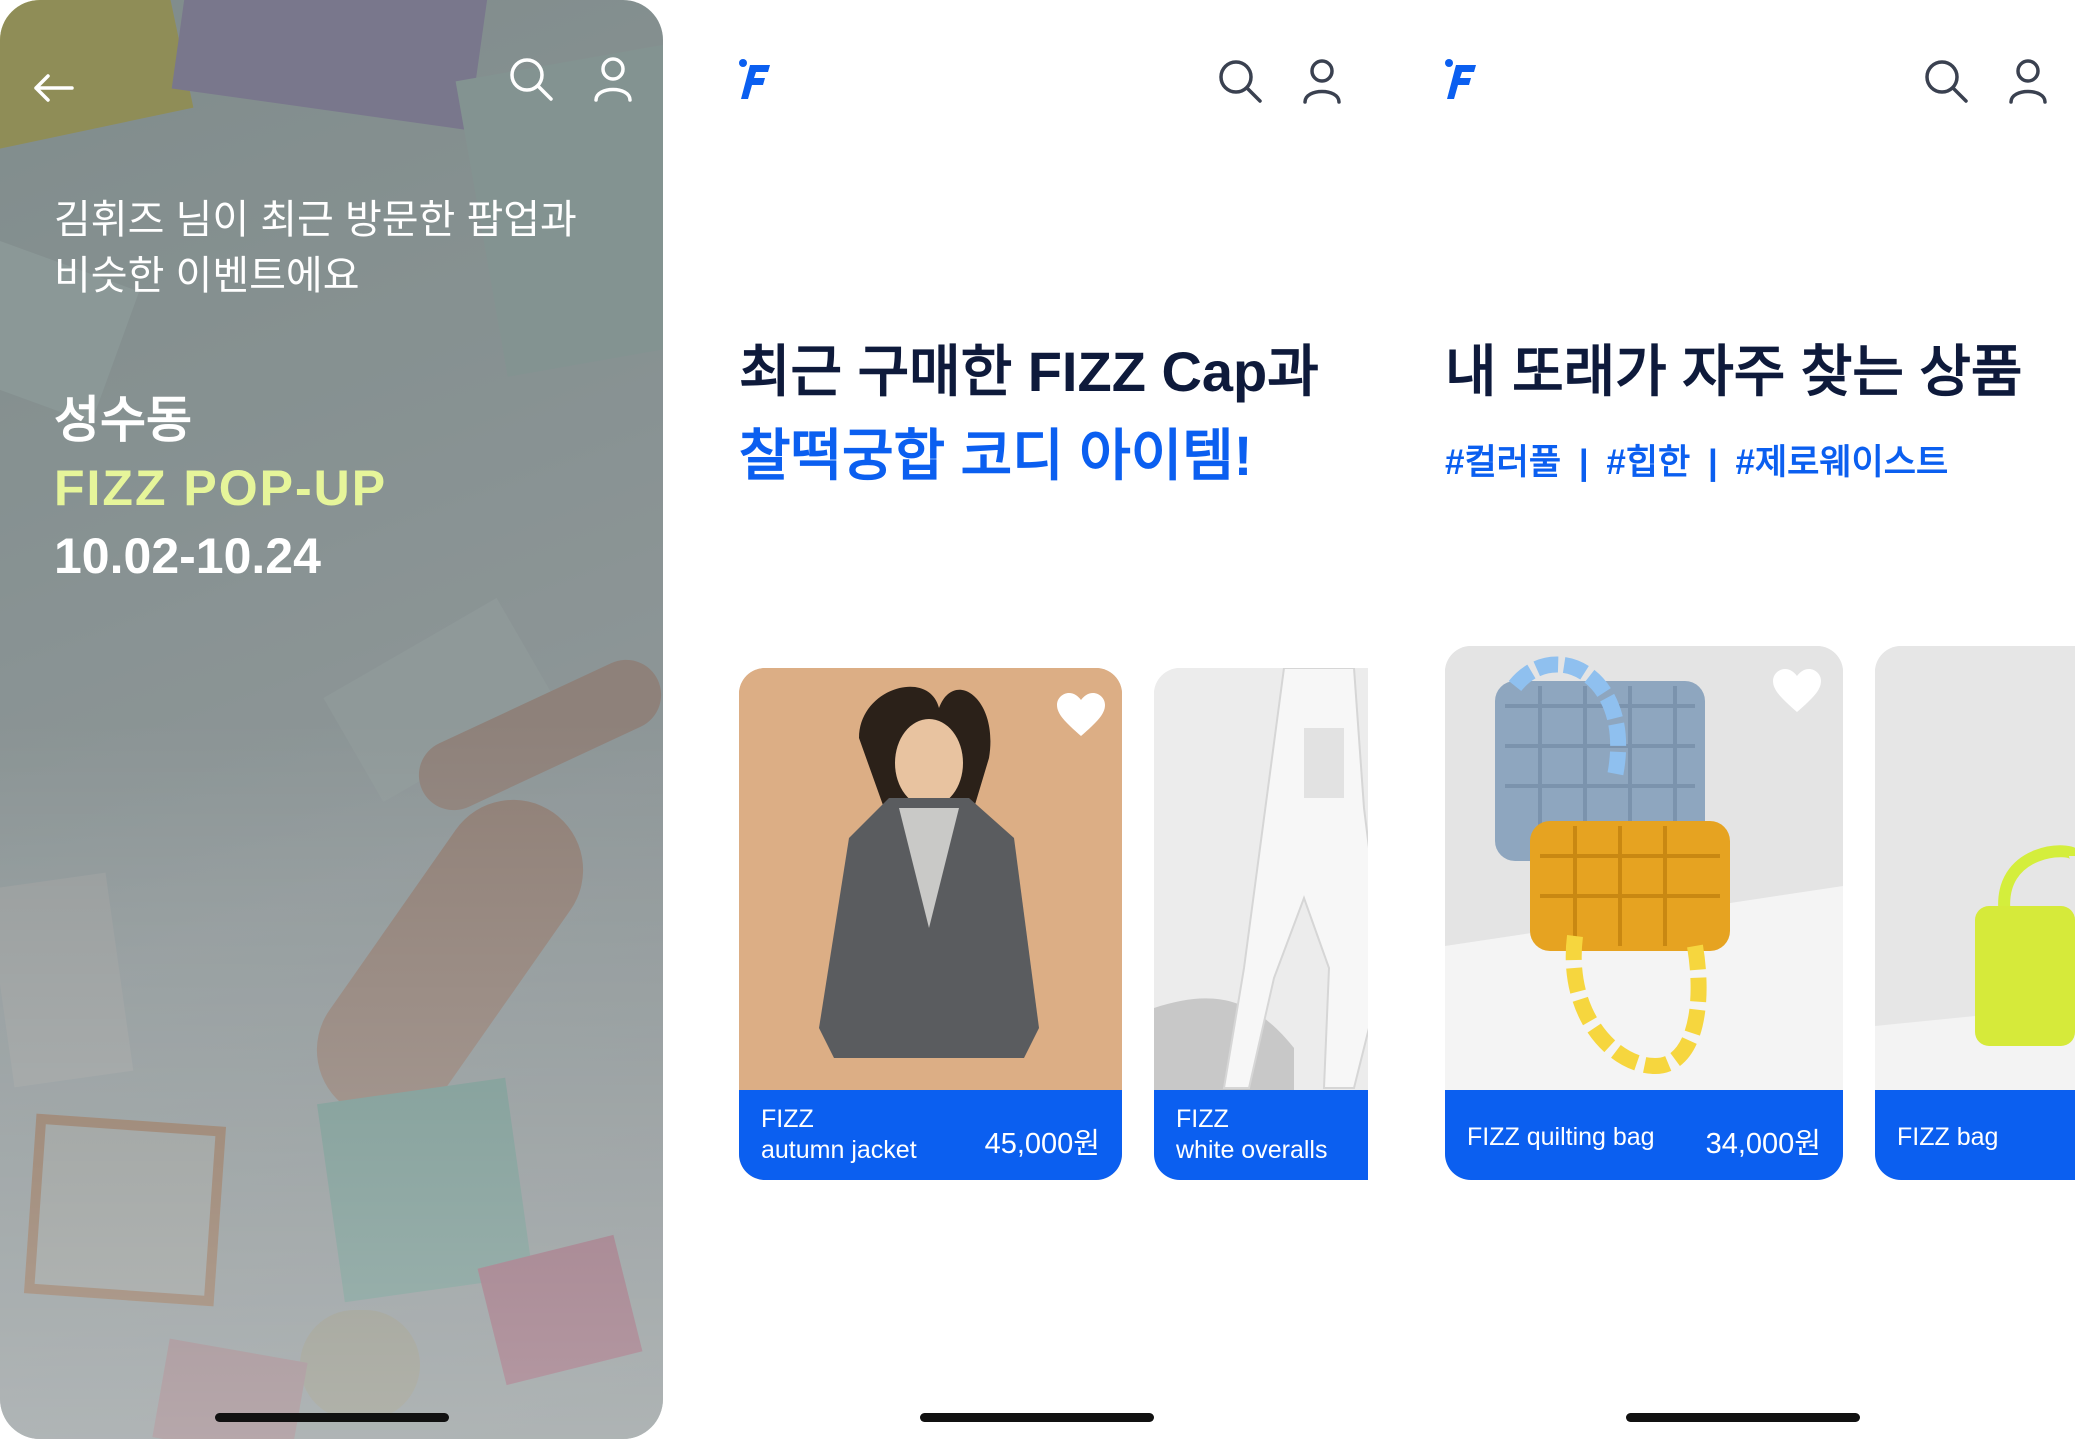 The image size is (2075, 1439). I want to click on product-info-bar: FIZZ white overalls, so click(1261, 1135).